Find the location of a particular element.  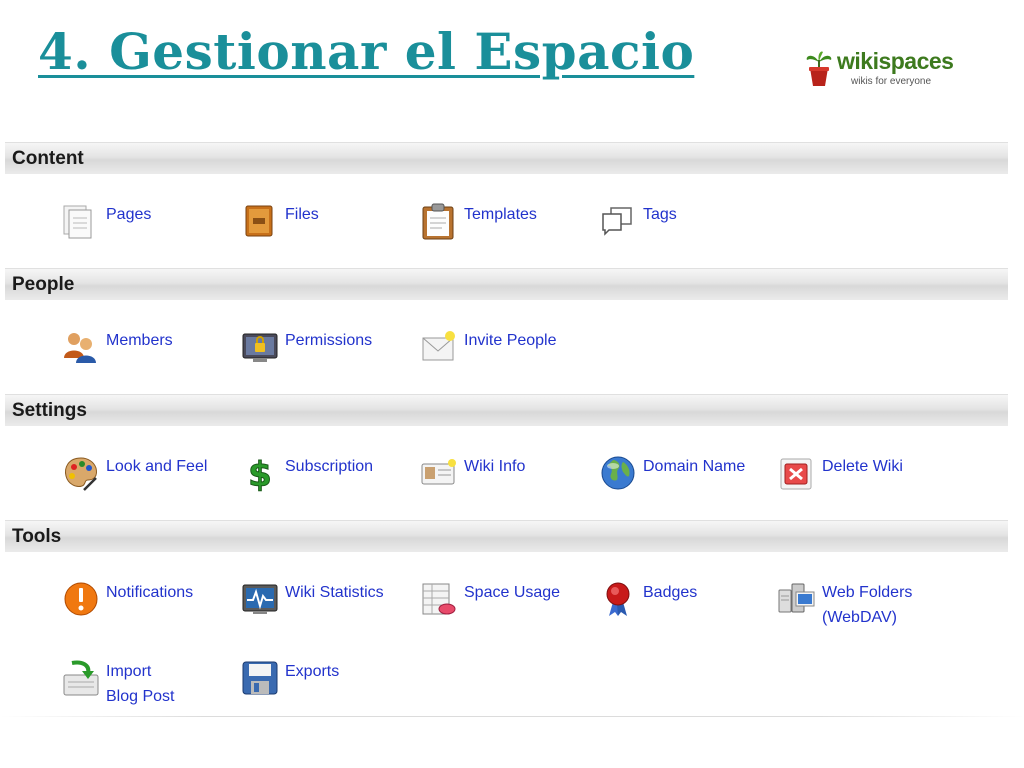

item-permissions: Permissions is located at coordinates (321, 348).